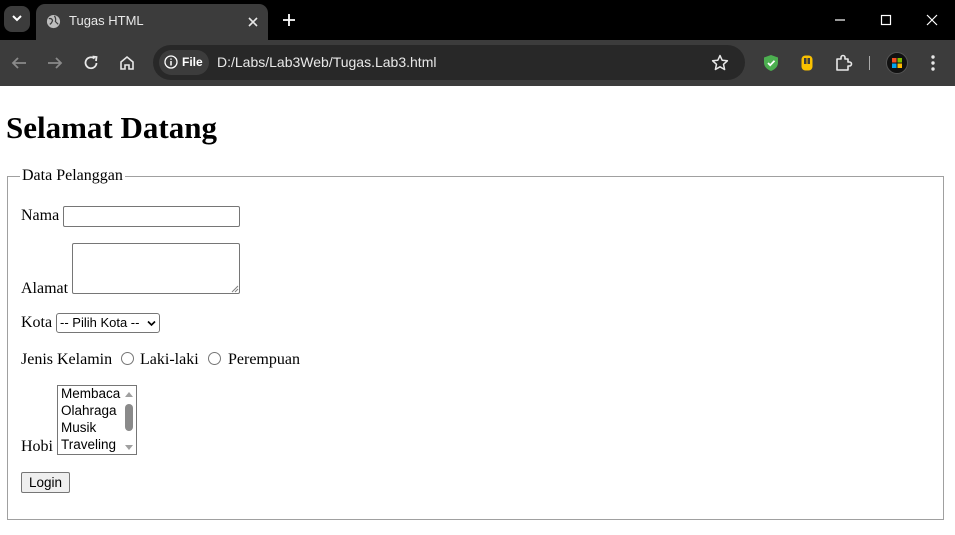  What do you see at coordinates (151, 216) in the screenshot?
I see `nama-input` at bounding box center [151, 216].